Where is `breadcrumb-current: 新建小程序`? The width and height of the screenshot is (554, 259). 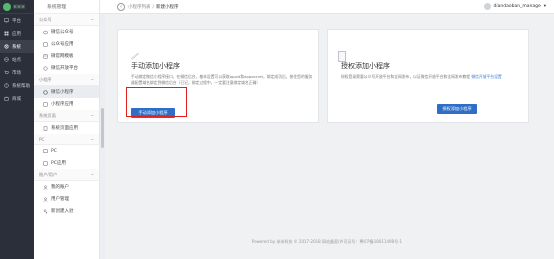
breadcrumb-current: 新建小程序 is located at coordinates (167, 7).